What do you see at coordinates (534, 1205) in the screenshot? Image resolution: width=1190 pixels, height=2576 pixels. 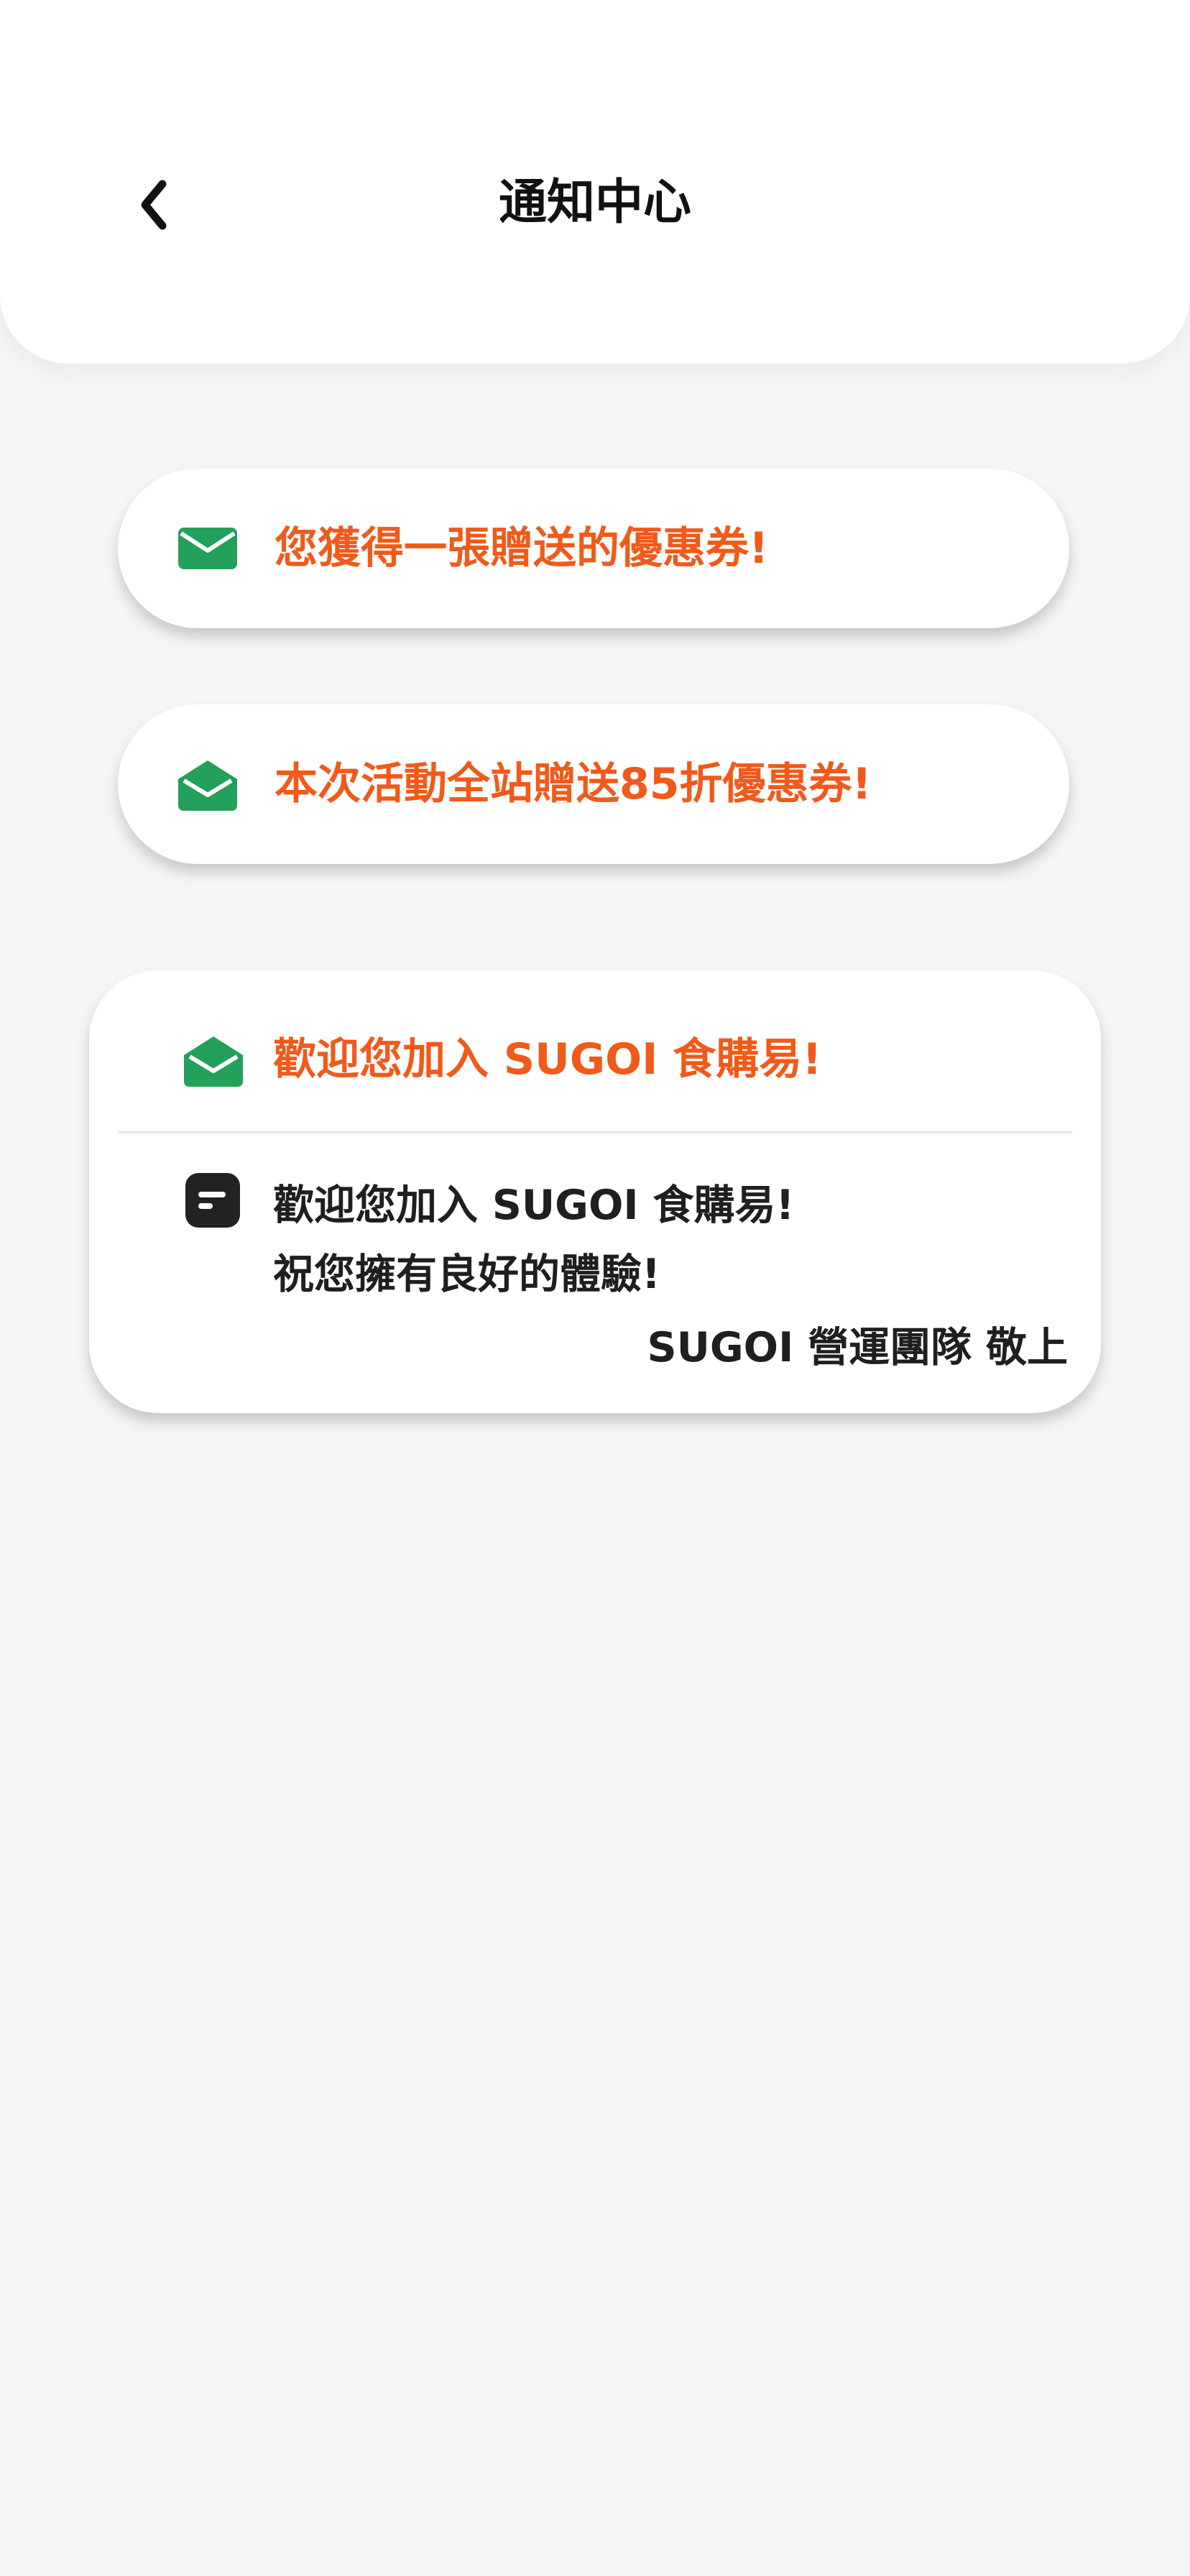 I see `message-line: 歡迎您加入 SUGOI 食購易!` at bounding box center [534, 1205].